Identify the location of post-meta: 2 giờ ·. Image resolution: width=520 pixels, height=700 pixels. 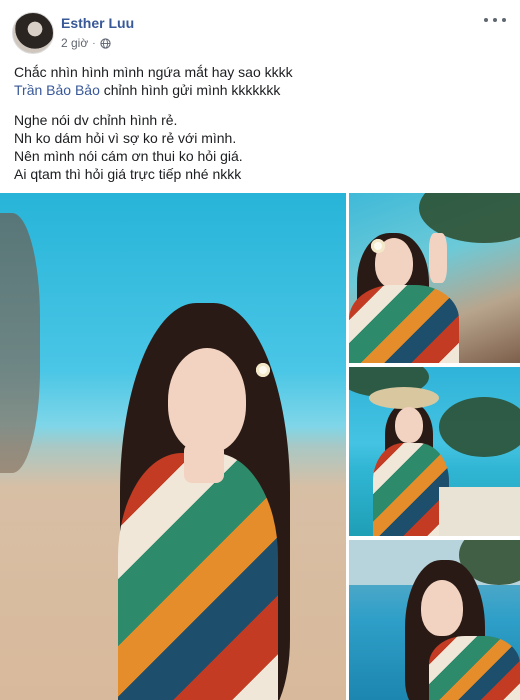
(86, 43).